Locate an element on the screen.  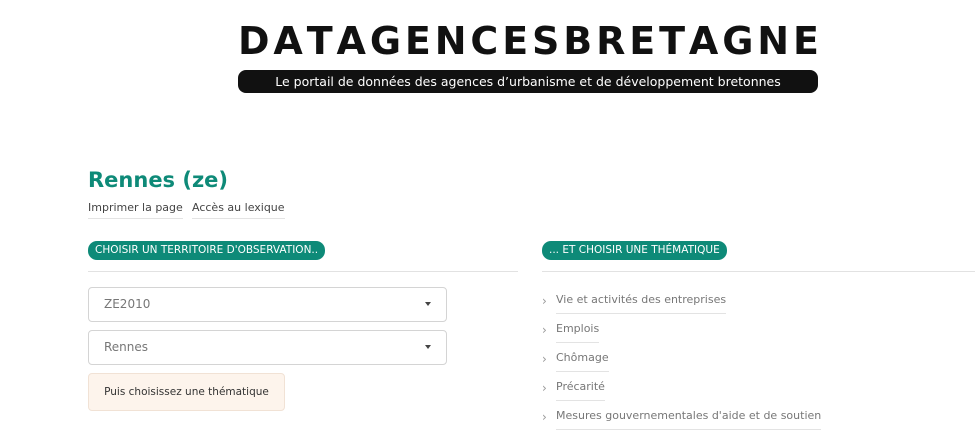
page-title: Rennes (ze) is located at coordinates (158, 180).